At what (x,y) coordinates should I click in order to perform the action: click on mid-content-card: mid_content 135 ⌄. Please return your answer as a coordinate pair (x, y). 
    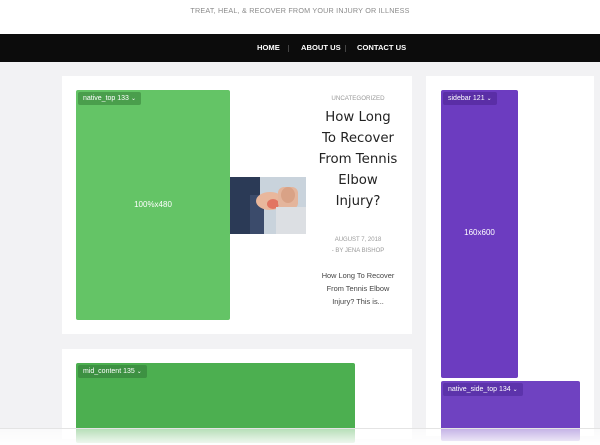
    Looking at the image, I should click on (237, 396).